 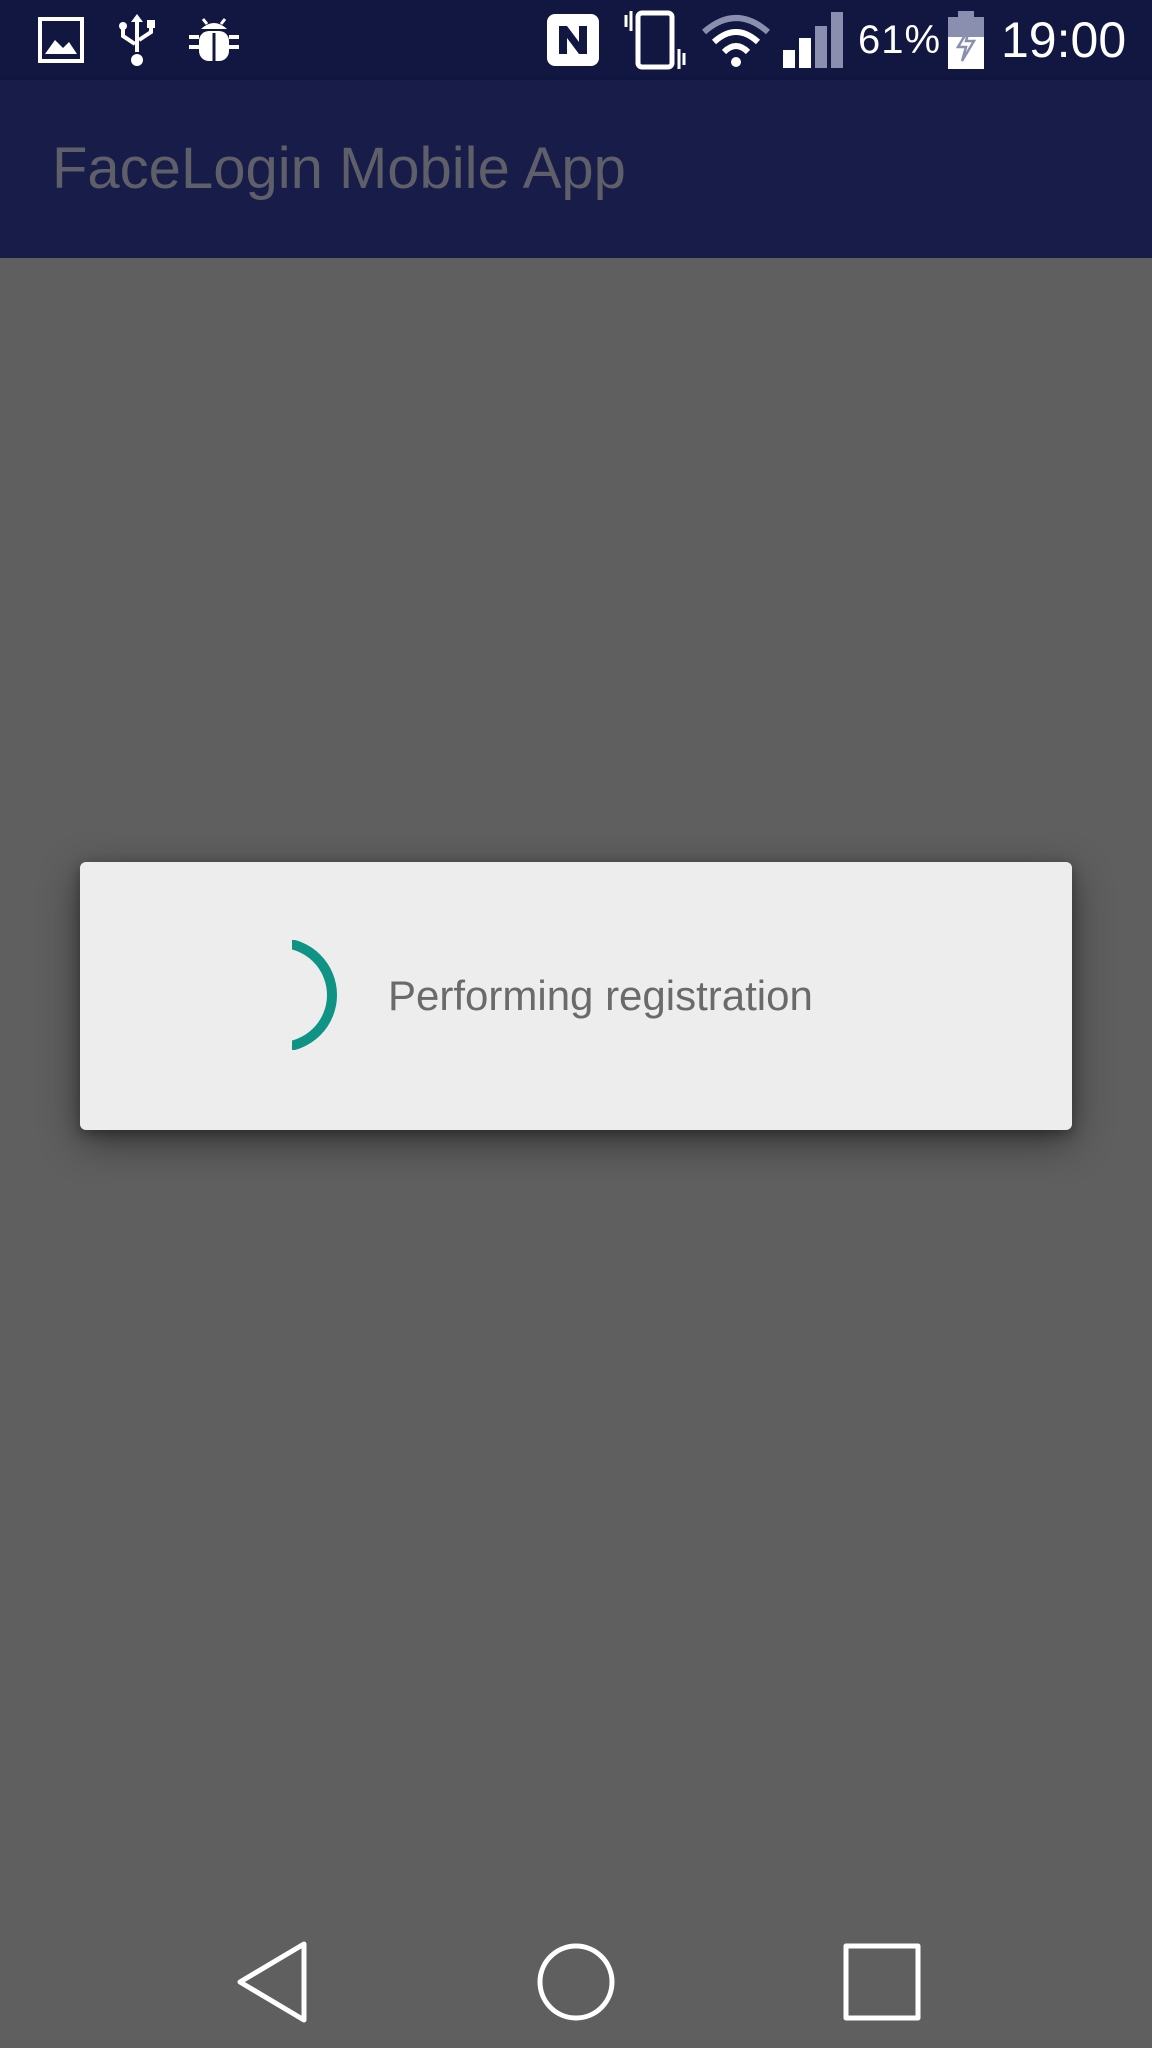 I want to click on recents-icon, so click(x=882, y=1982).